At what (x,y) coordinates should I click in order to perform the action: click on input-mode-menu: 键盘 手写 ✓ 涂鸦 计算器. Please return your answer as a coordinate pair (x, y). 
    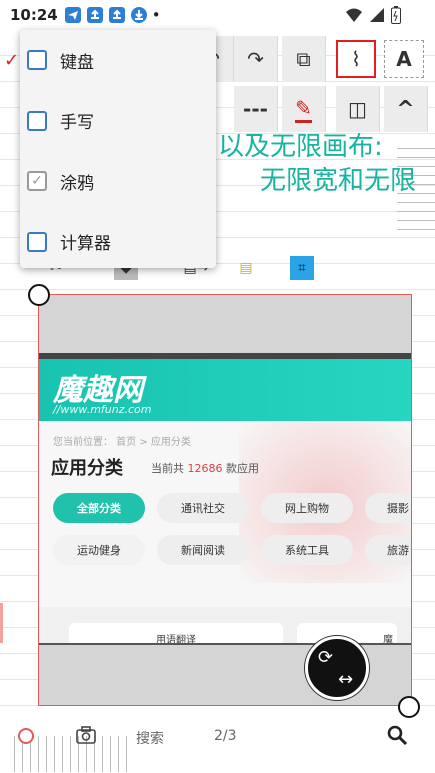
    Looking at the image, I should click on (118, 149).